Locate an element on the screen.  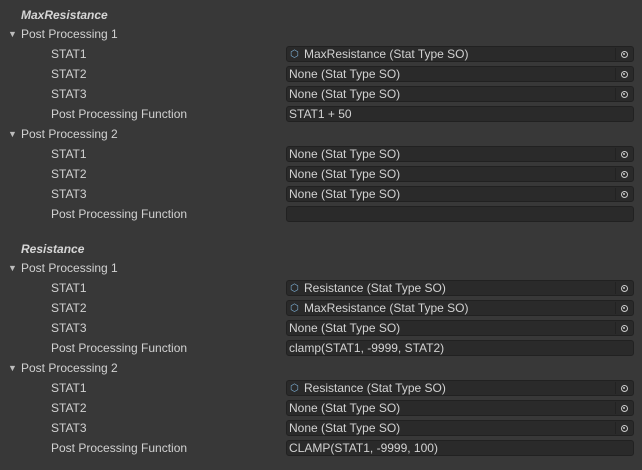
function-row: Post Processing Function STAT1 + 50 is located at coordinates (321, 114).